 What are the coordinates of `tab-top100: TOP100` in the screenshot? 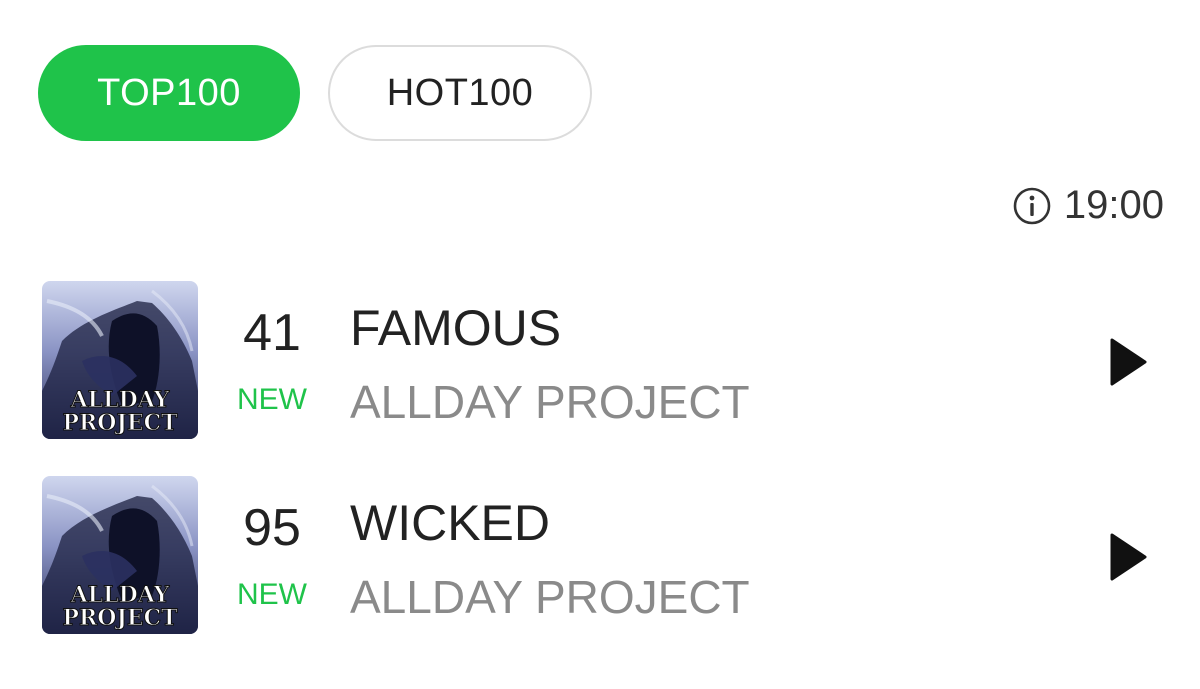 It's located at (169, 93).